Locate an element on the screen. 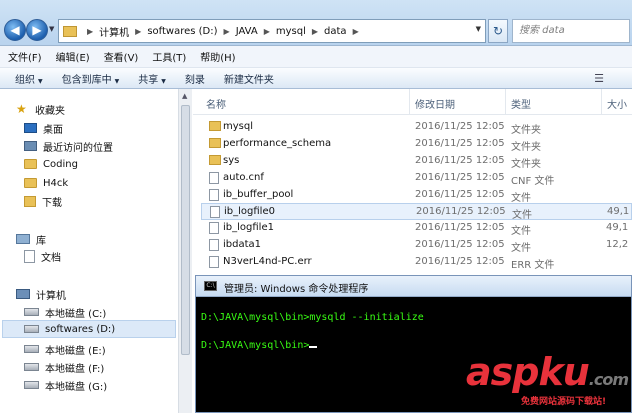 Image resolution: width=632 pixels, height=413 pixels. include-in-library-label: 包含到库中 is located at coordinates (86, 80).